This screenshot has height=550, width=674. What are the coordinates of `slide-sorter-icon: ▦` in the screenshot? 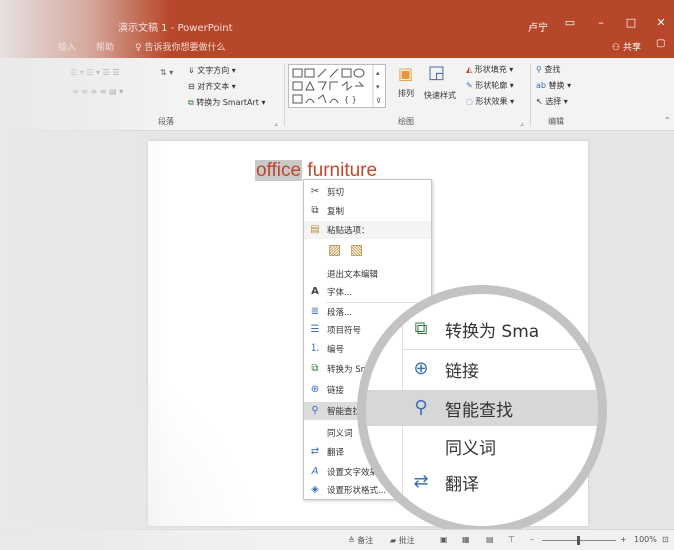 It's located at (466, 539).